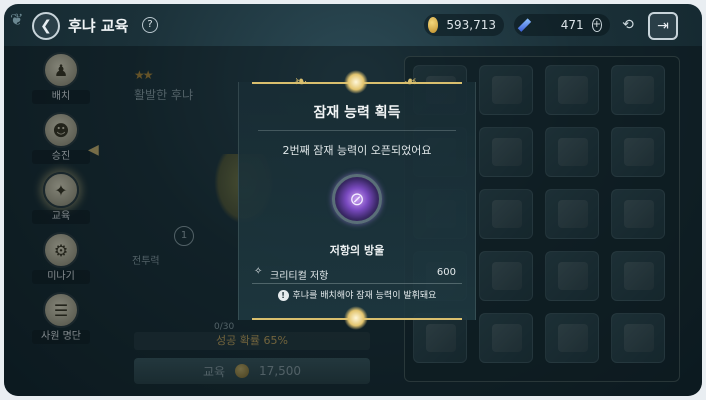 Image resolution: width=706 pixels, height=400 pixels. I want to click on add-gems-button: +, so click(596, 25).